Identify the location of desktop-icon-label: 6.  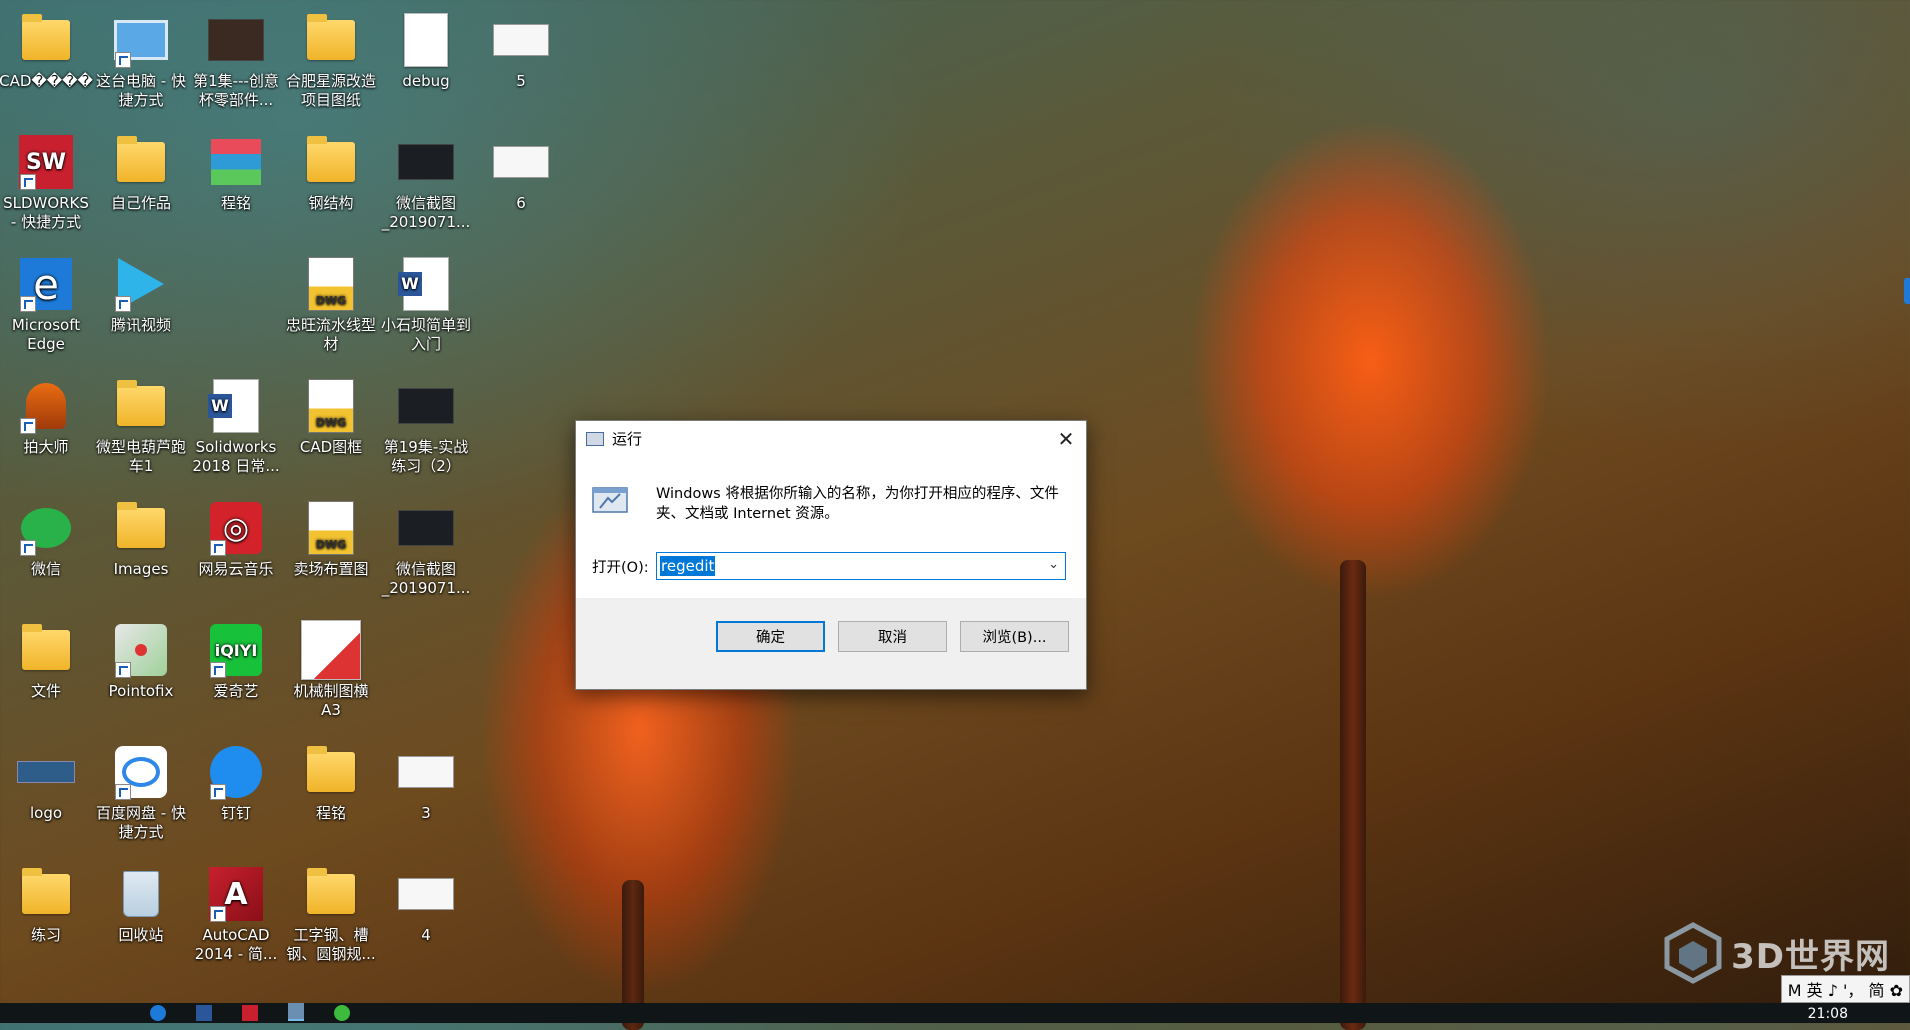
(521, 203).